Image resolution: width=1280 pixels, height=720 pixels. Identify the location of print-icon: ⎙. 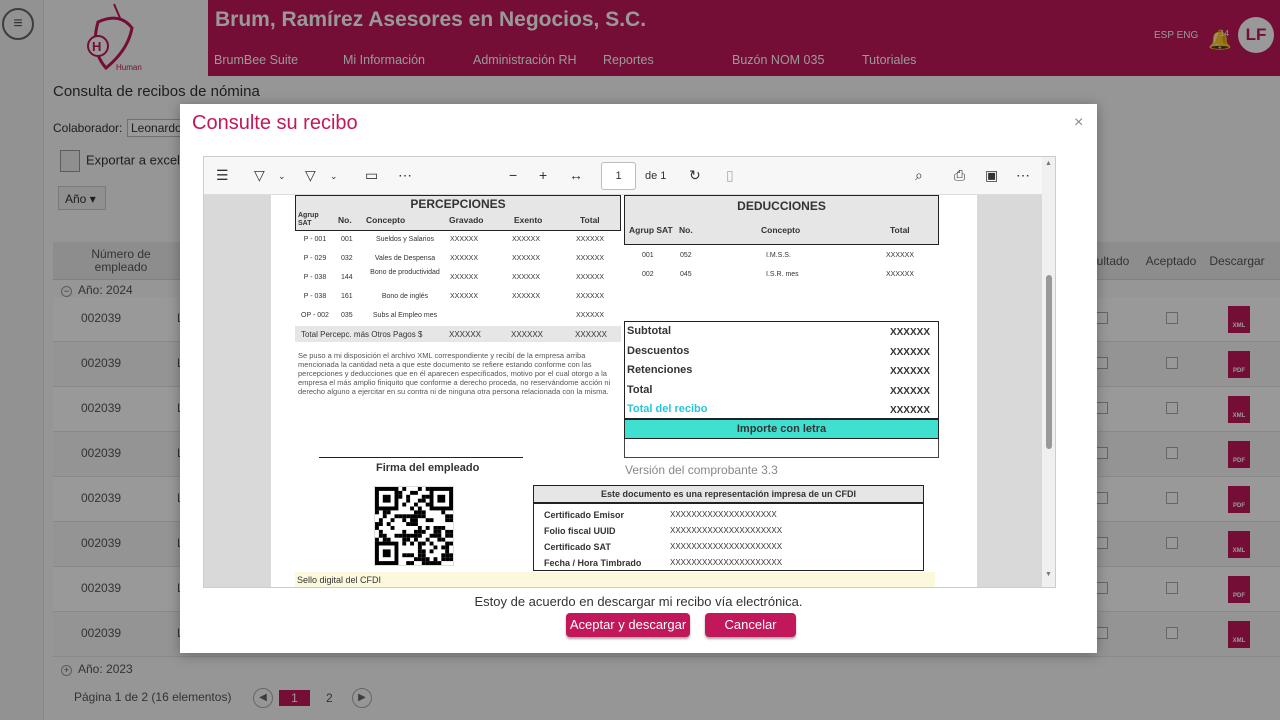
(959, 175).